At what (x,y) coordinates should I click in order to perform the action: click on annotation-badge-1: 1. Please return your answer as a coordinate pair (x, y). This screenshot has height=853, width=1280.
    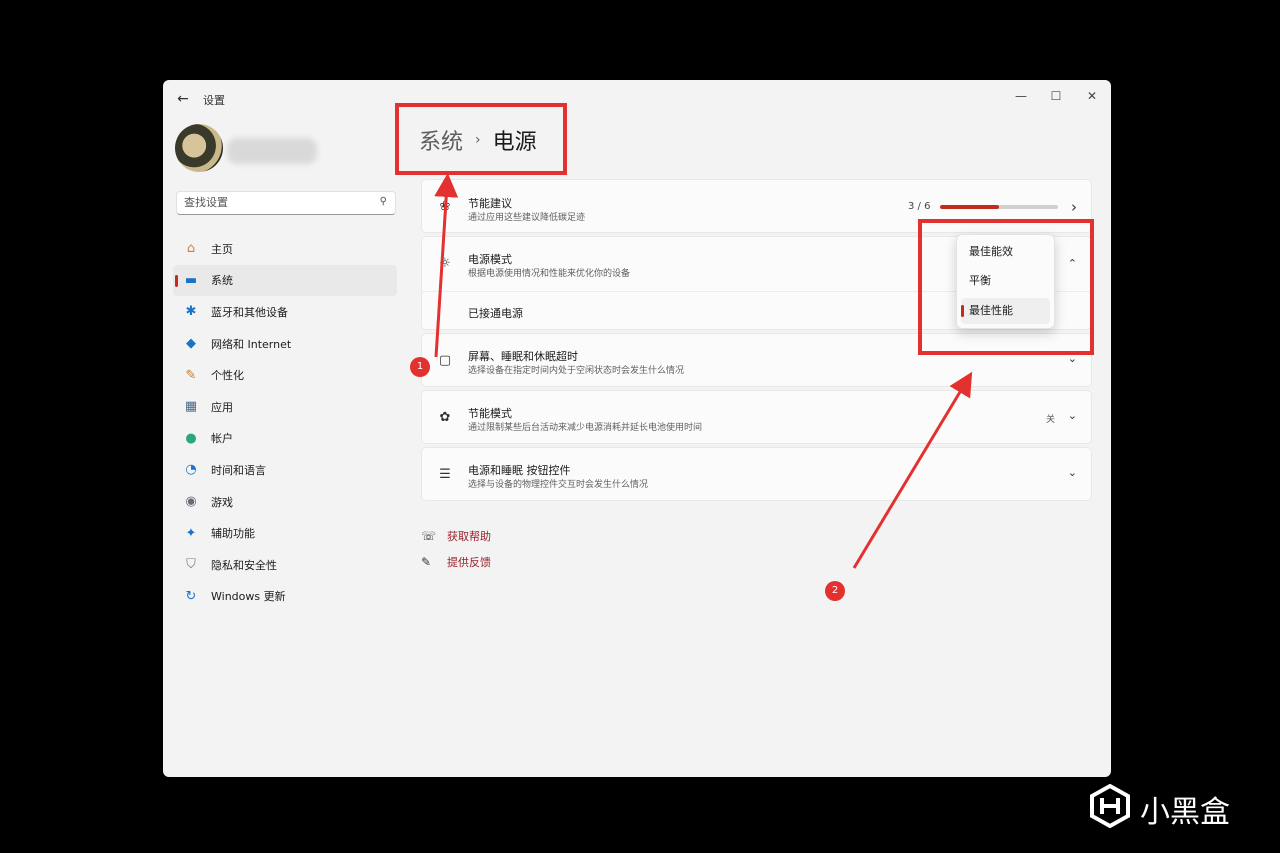
    Looking at the image, I should click on (420, 367).